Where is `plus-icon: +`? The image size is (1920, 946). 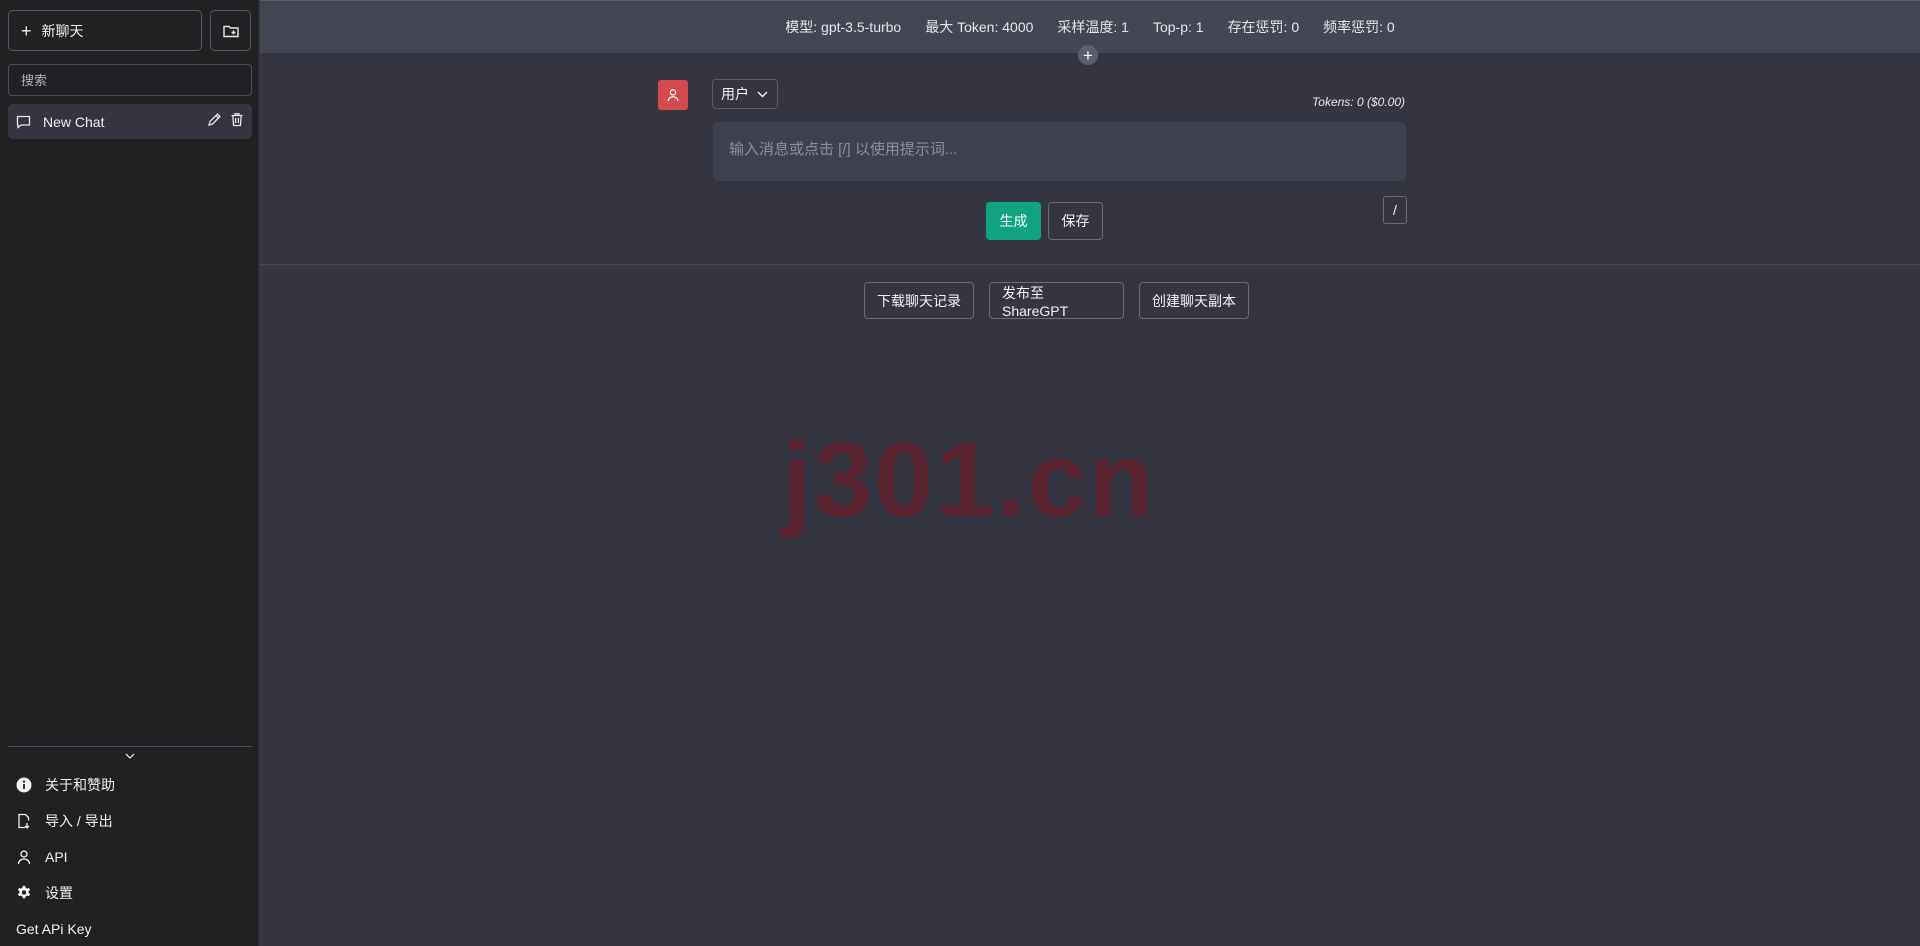 plus-icon: + is located at coordinates (26, 30).